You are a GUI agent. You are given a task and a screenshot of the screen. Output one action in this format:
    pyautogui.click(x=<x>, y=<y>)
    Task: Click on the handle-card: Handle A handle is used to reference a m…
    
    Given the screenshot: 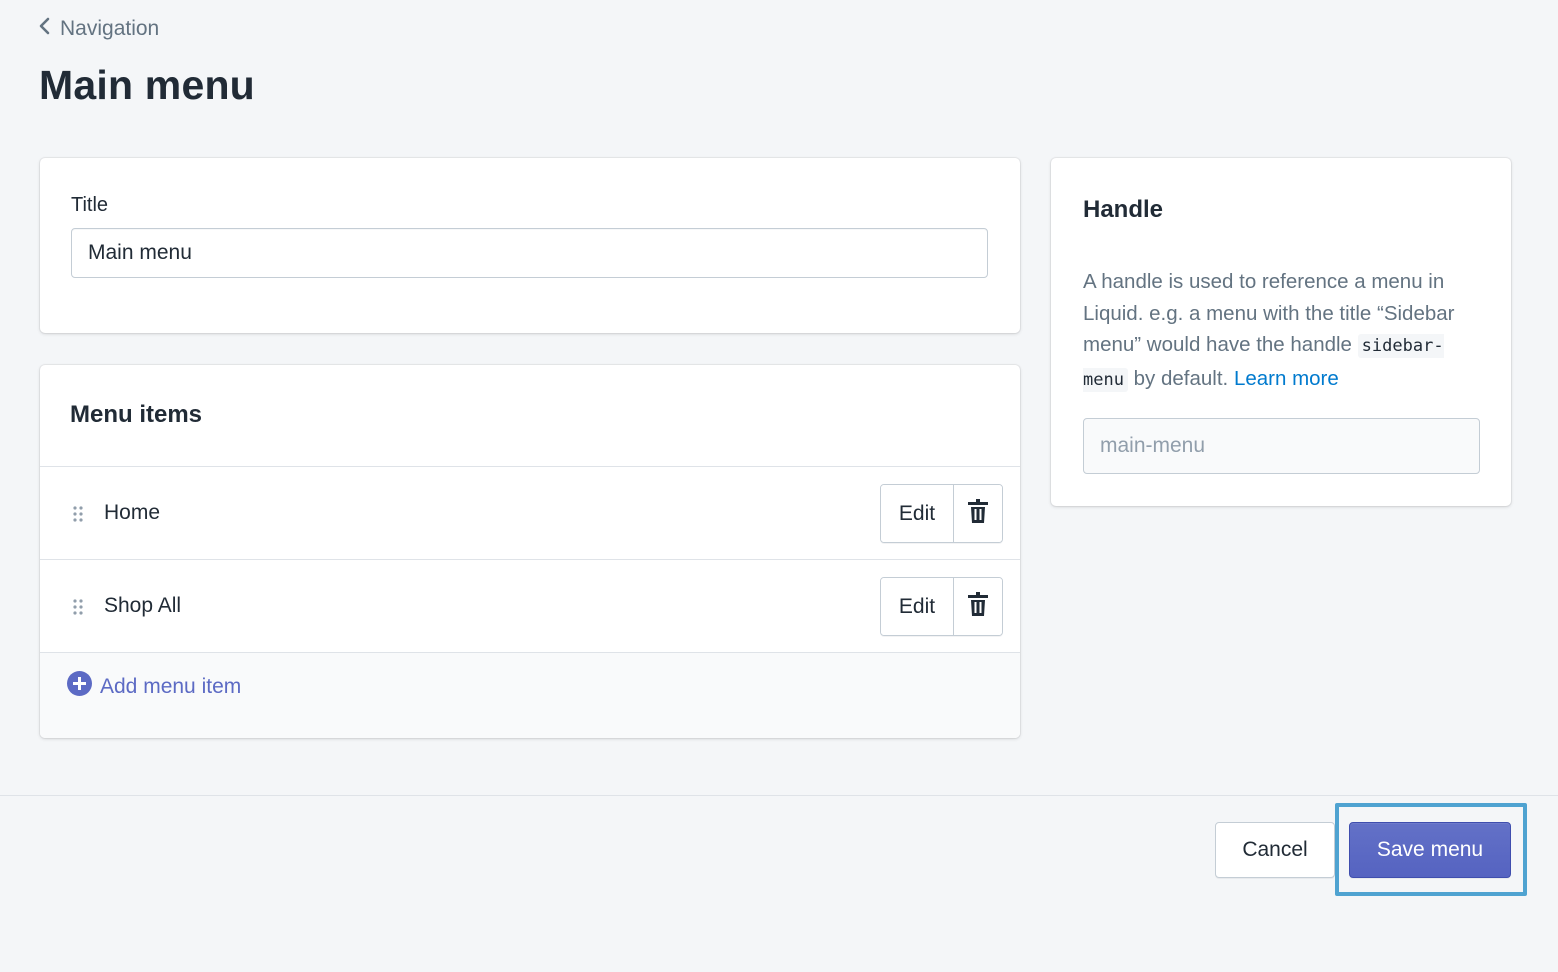 What is the action you would take?
    pyautogui.click(x=1281, y=332)
    